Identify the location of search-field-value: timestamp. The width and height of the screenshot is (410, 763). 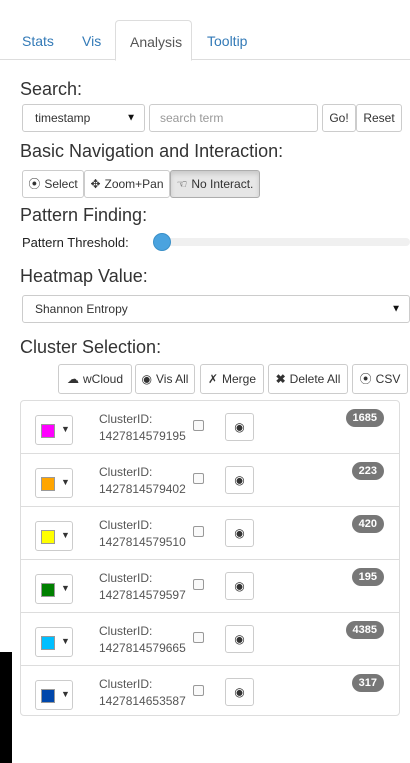
(63, 118).